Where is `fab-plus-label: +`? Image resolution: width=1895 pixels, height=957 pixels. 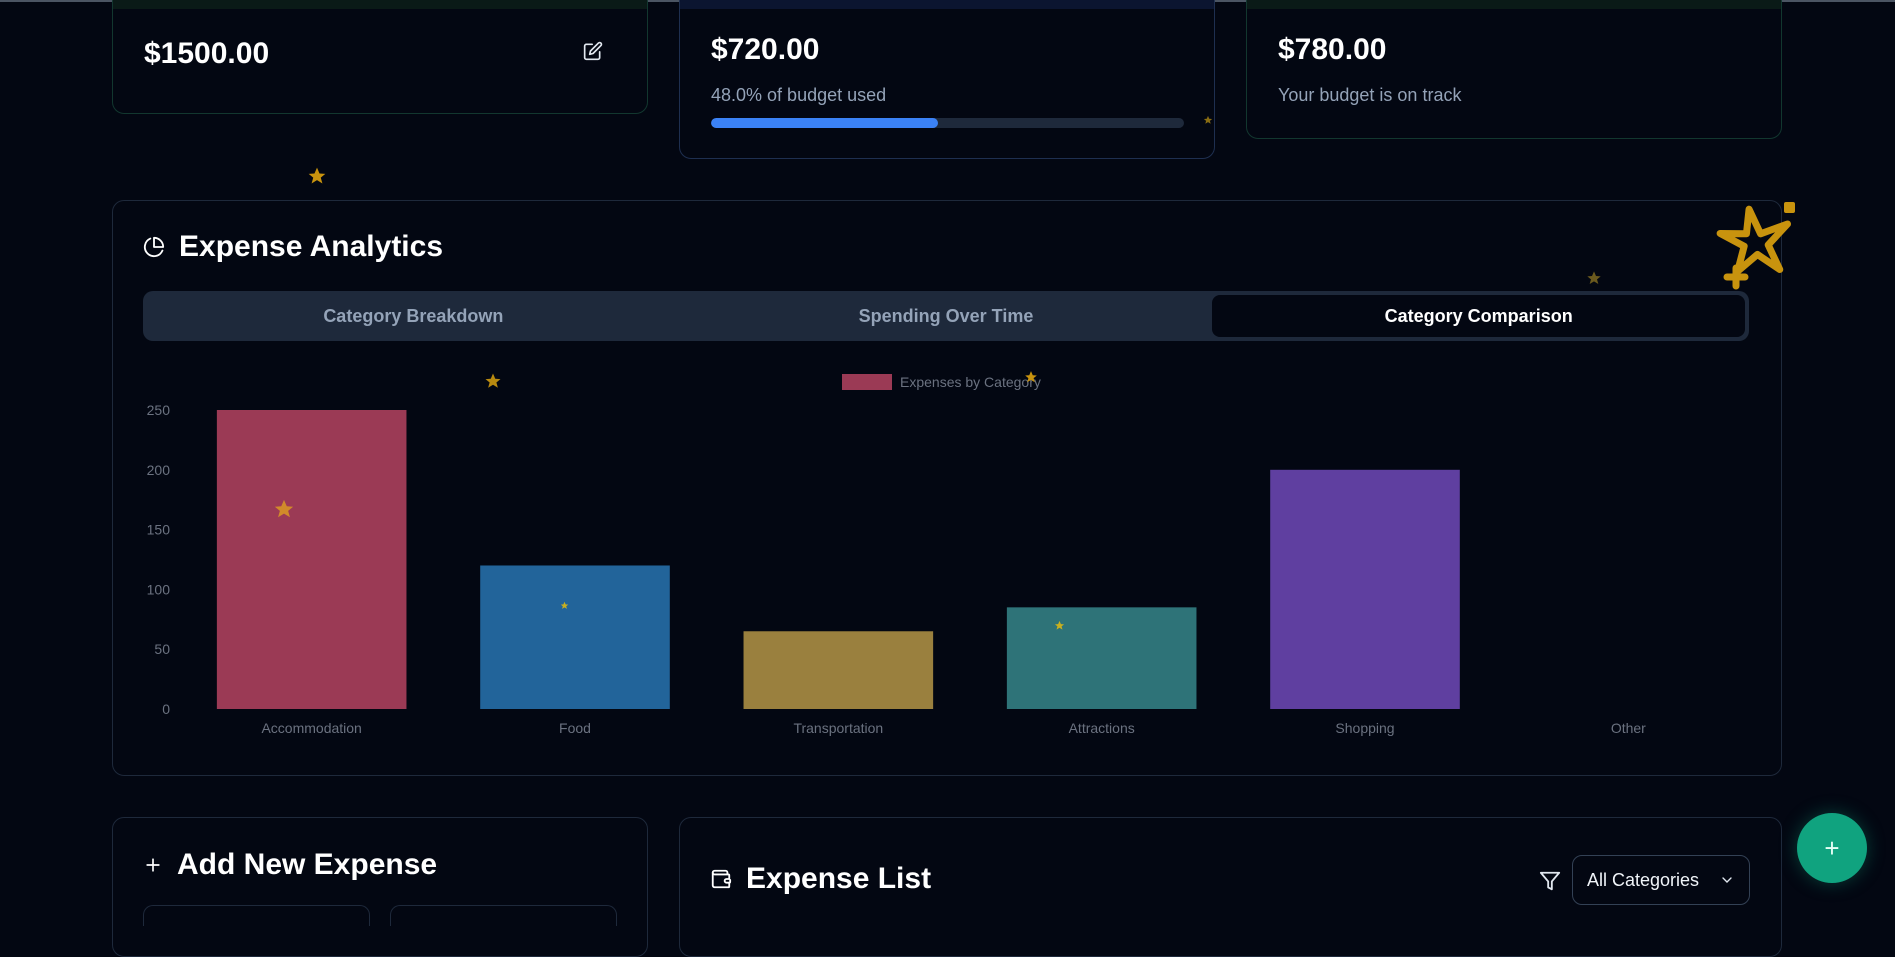
fab-plus-label: + is located at coordinates (1832, 847).